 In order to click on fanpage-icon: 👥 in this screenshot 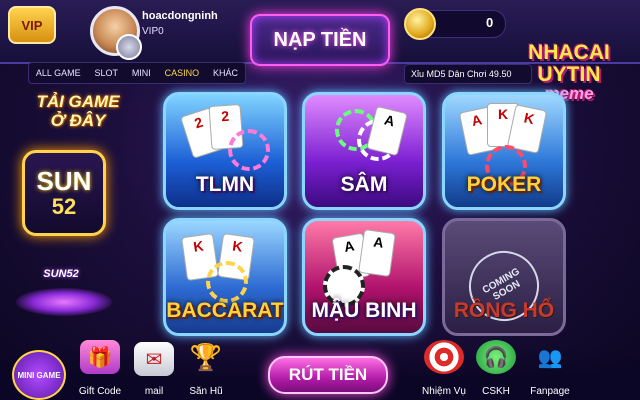, I will do `click(550, 357)`.